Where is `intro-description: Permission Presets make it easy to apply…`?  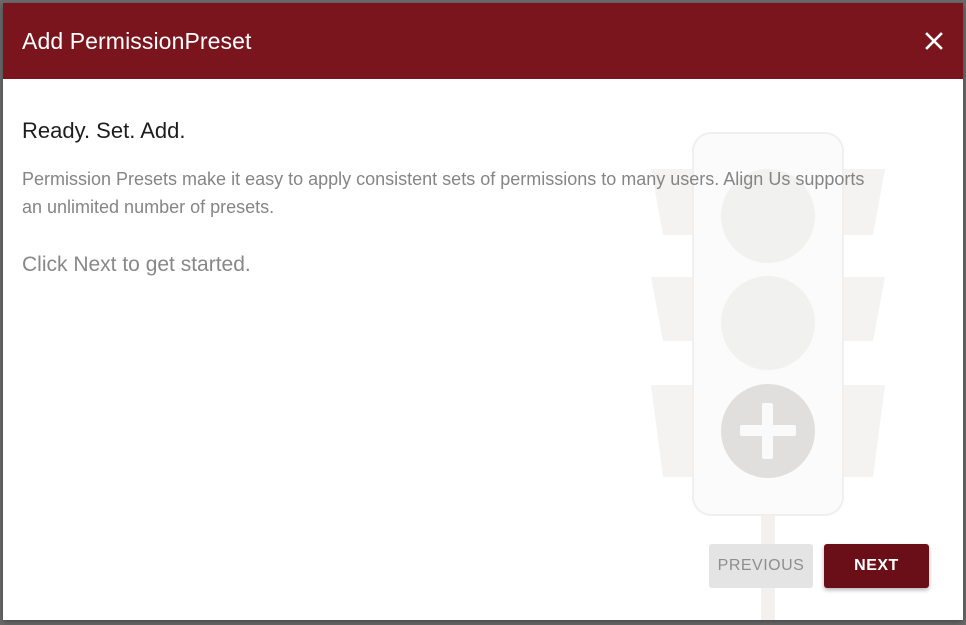
intro-description: Permission Presets make it easy to apply… is located at coordinates (443, 193).